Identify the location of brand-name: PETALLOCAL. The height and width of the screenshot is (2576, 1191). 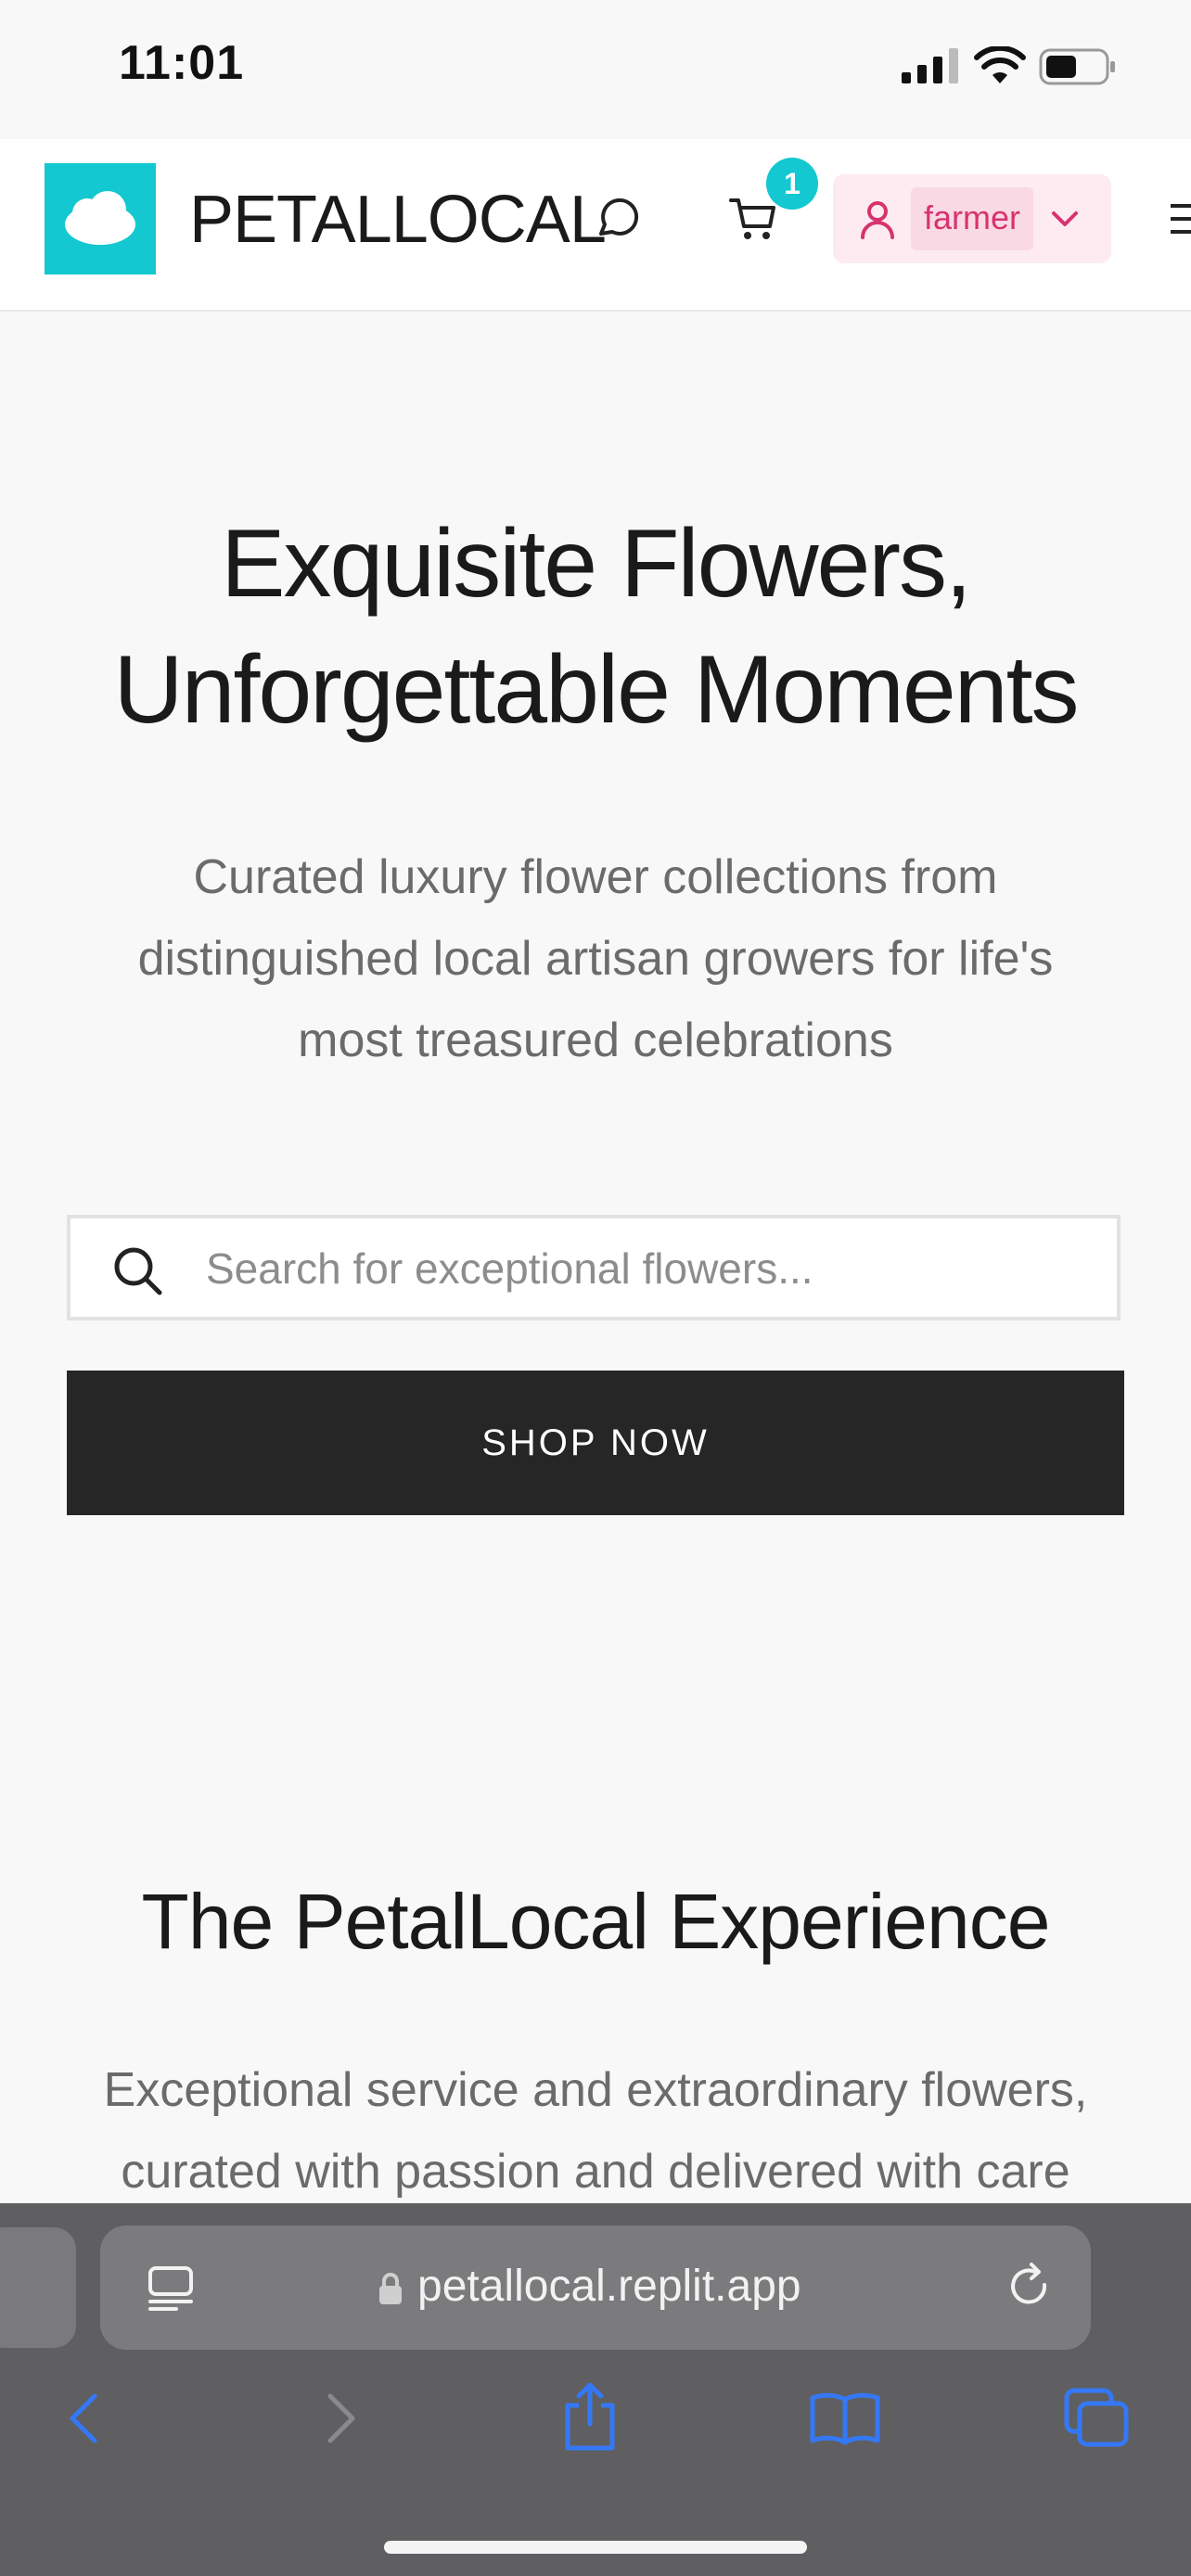
(398, 220).